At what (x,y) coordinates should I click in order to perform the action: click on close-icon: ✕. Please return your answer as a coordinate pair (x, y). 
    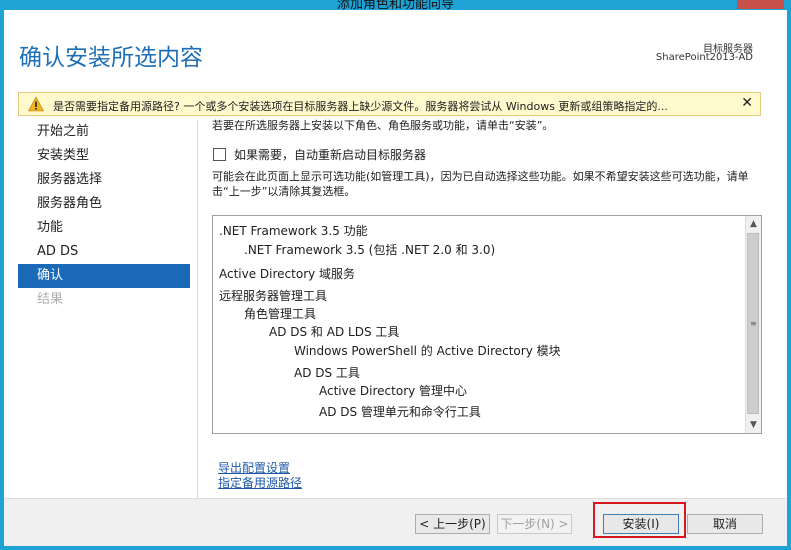
    Looking at the image, I should click on (747, 103).